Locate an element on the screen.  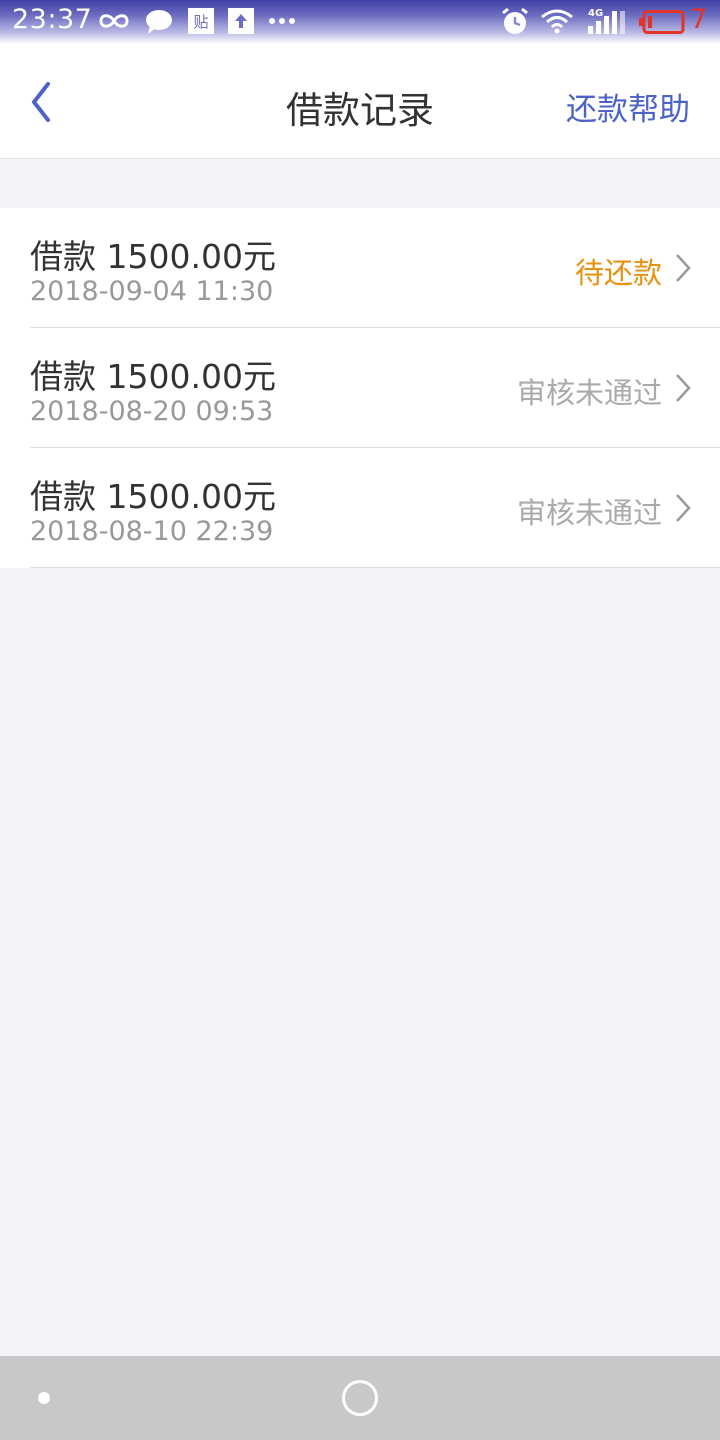
chat-bubble-icon is located at coordinates (159, 22).